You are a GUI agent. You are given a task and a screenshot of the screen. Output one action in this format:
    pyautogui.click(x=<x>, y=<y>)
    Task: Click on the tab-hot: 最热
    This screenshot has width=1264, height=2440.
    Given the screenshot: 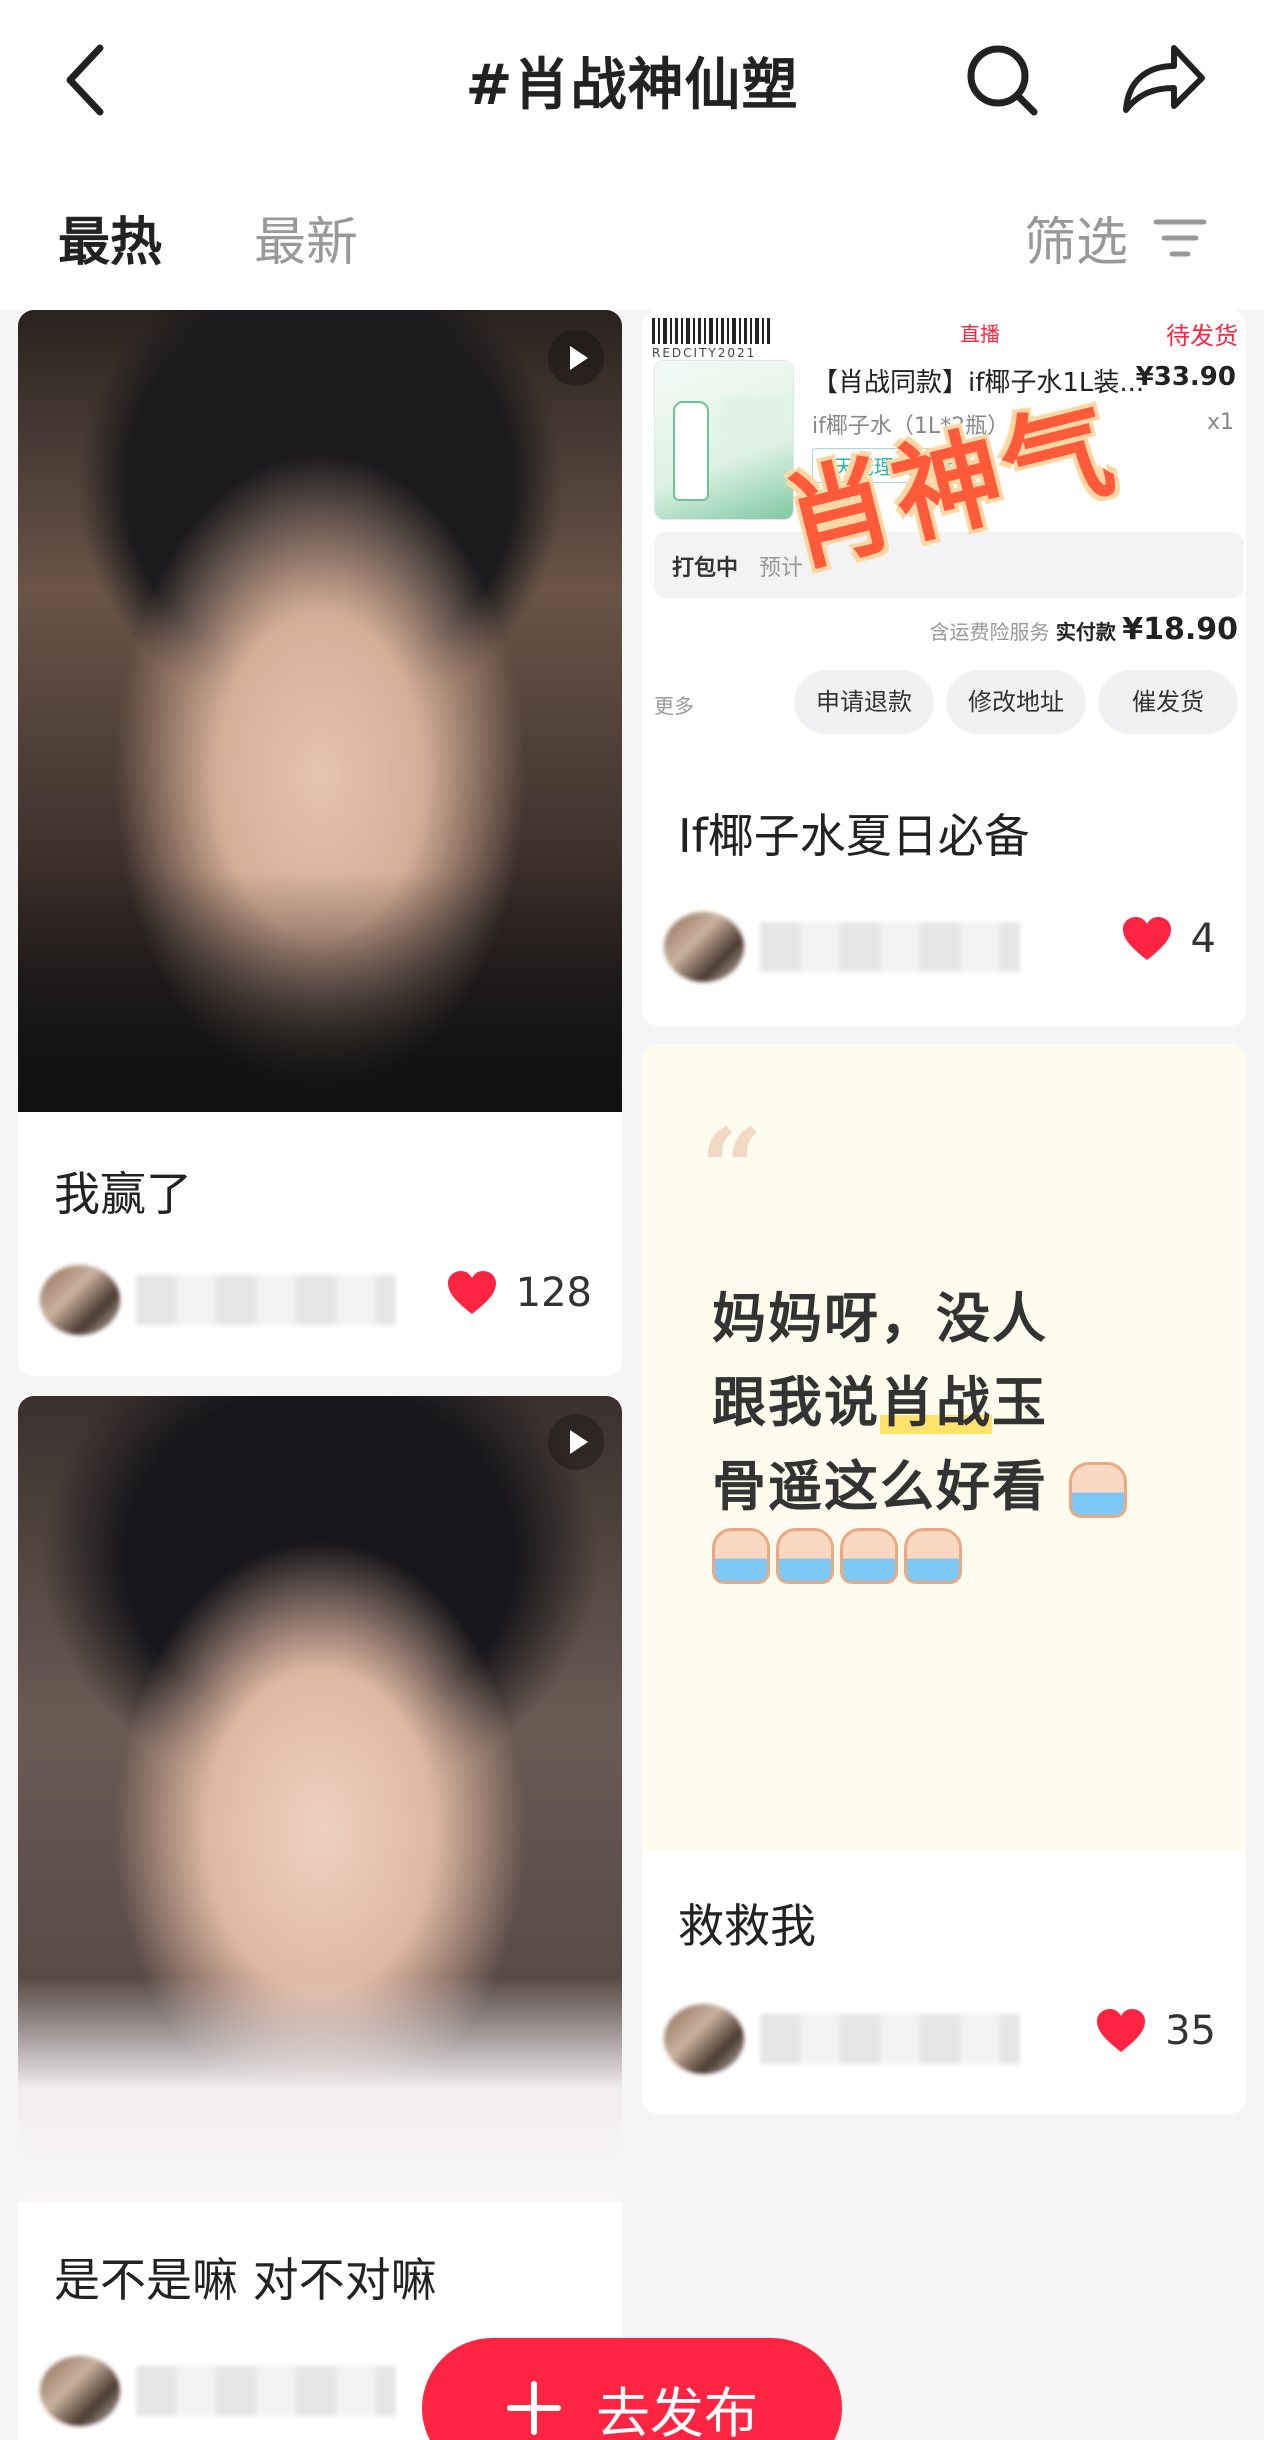 What is the action you would take?
    pyautogui.click(x=110, y=237)
    